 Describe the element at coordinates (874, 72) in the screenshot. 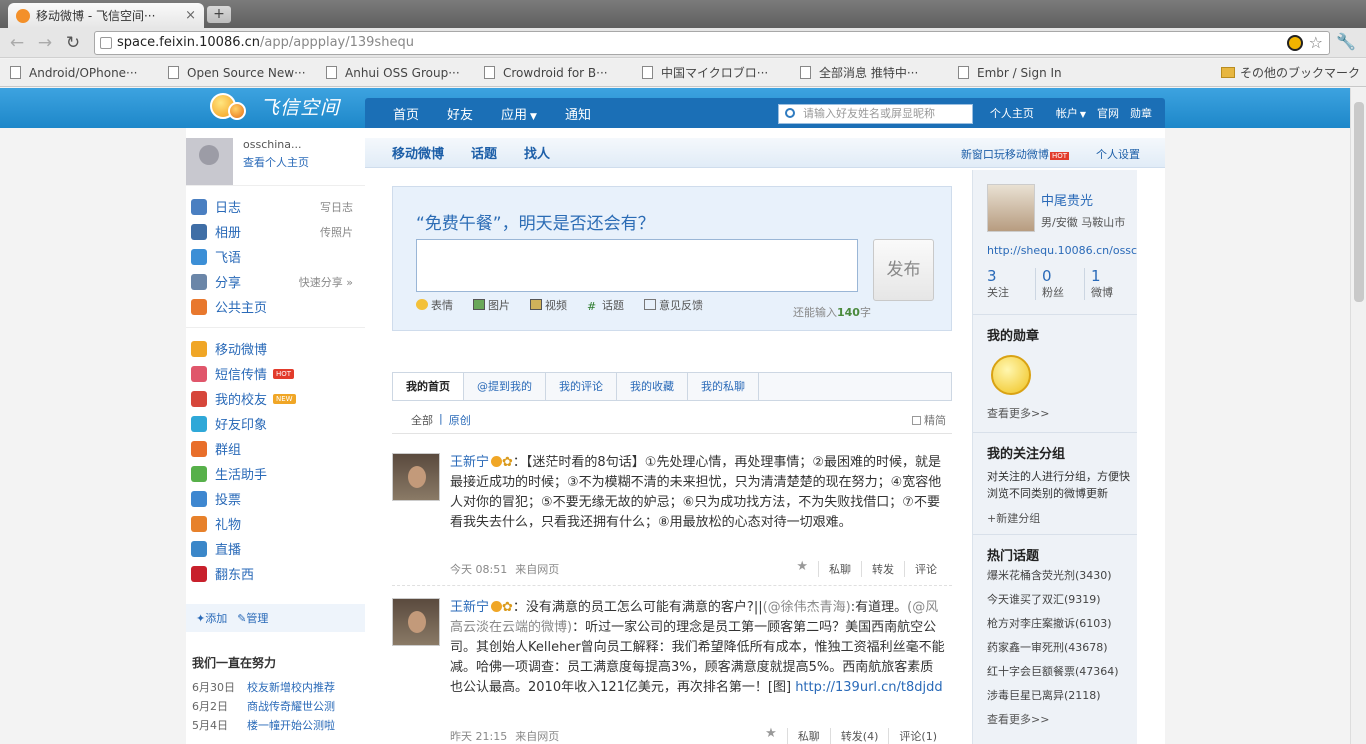

I see `bookmark-item: 全部消息 推特中···` at that location.